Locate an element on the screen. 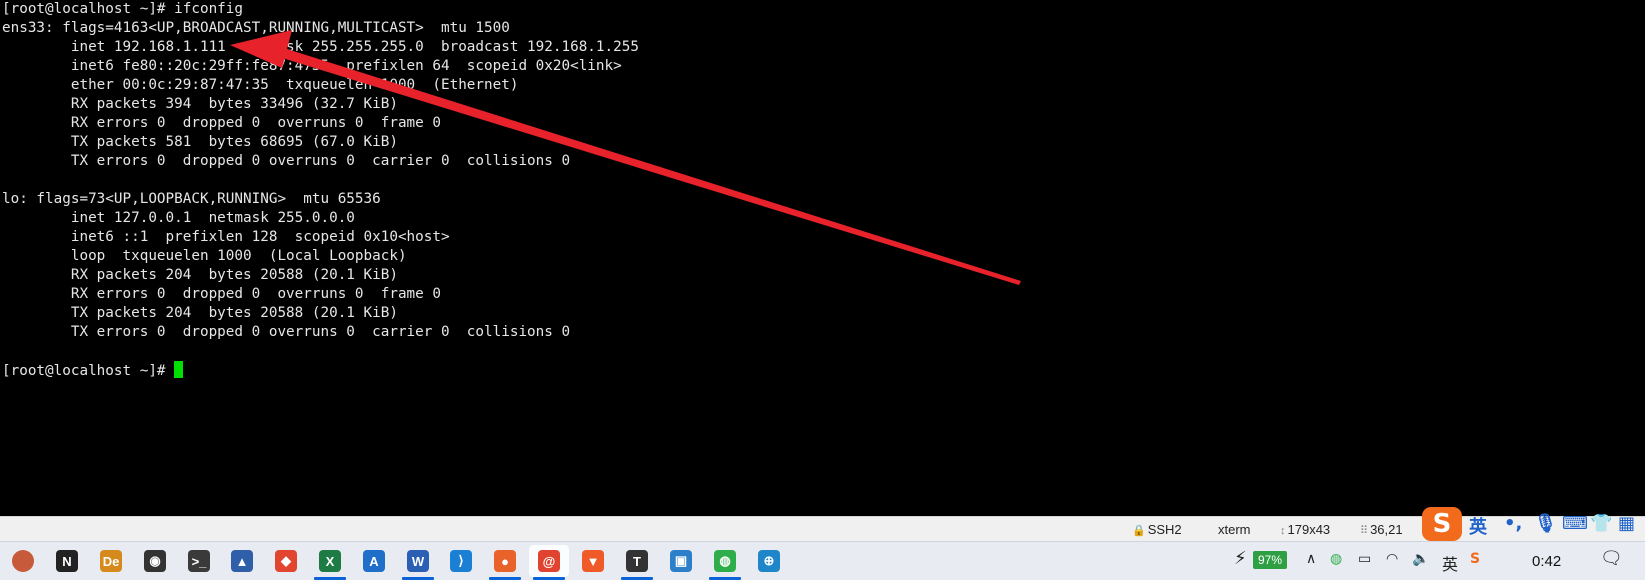  sogou-ime-logo: S is located at coordinates (1442, 524).